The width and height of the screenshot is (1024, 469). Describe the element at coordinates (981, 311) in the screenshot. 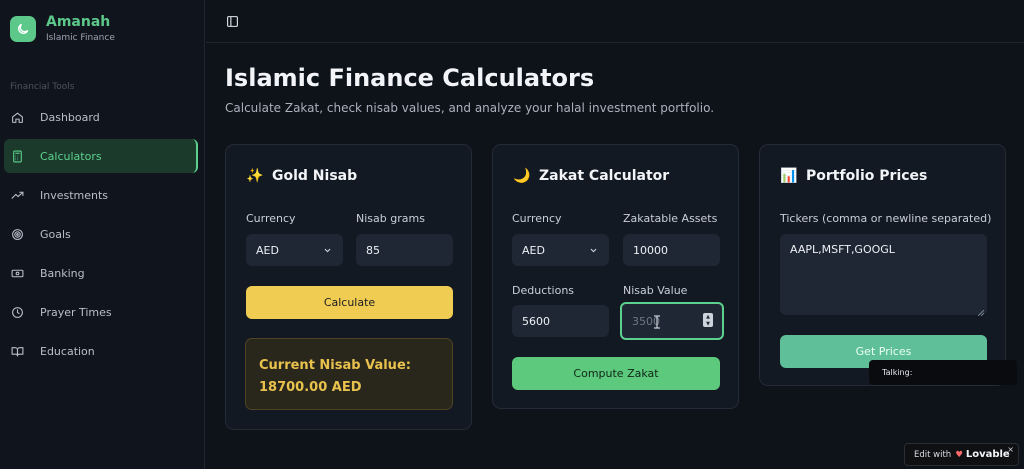

I see `resize-grip-icon` at that location.